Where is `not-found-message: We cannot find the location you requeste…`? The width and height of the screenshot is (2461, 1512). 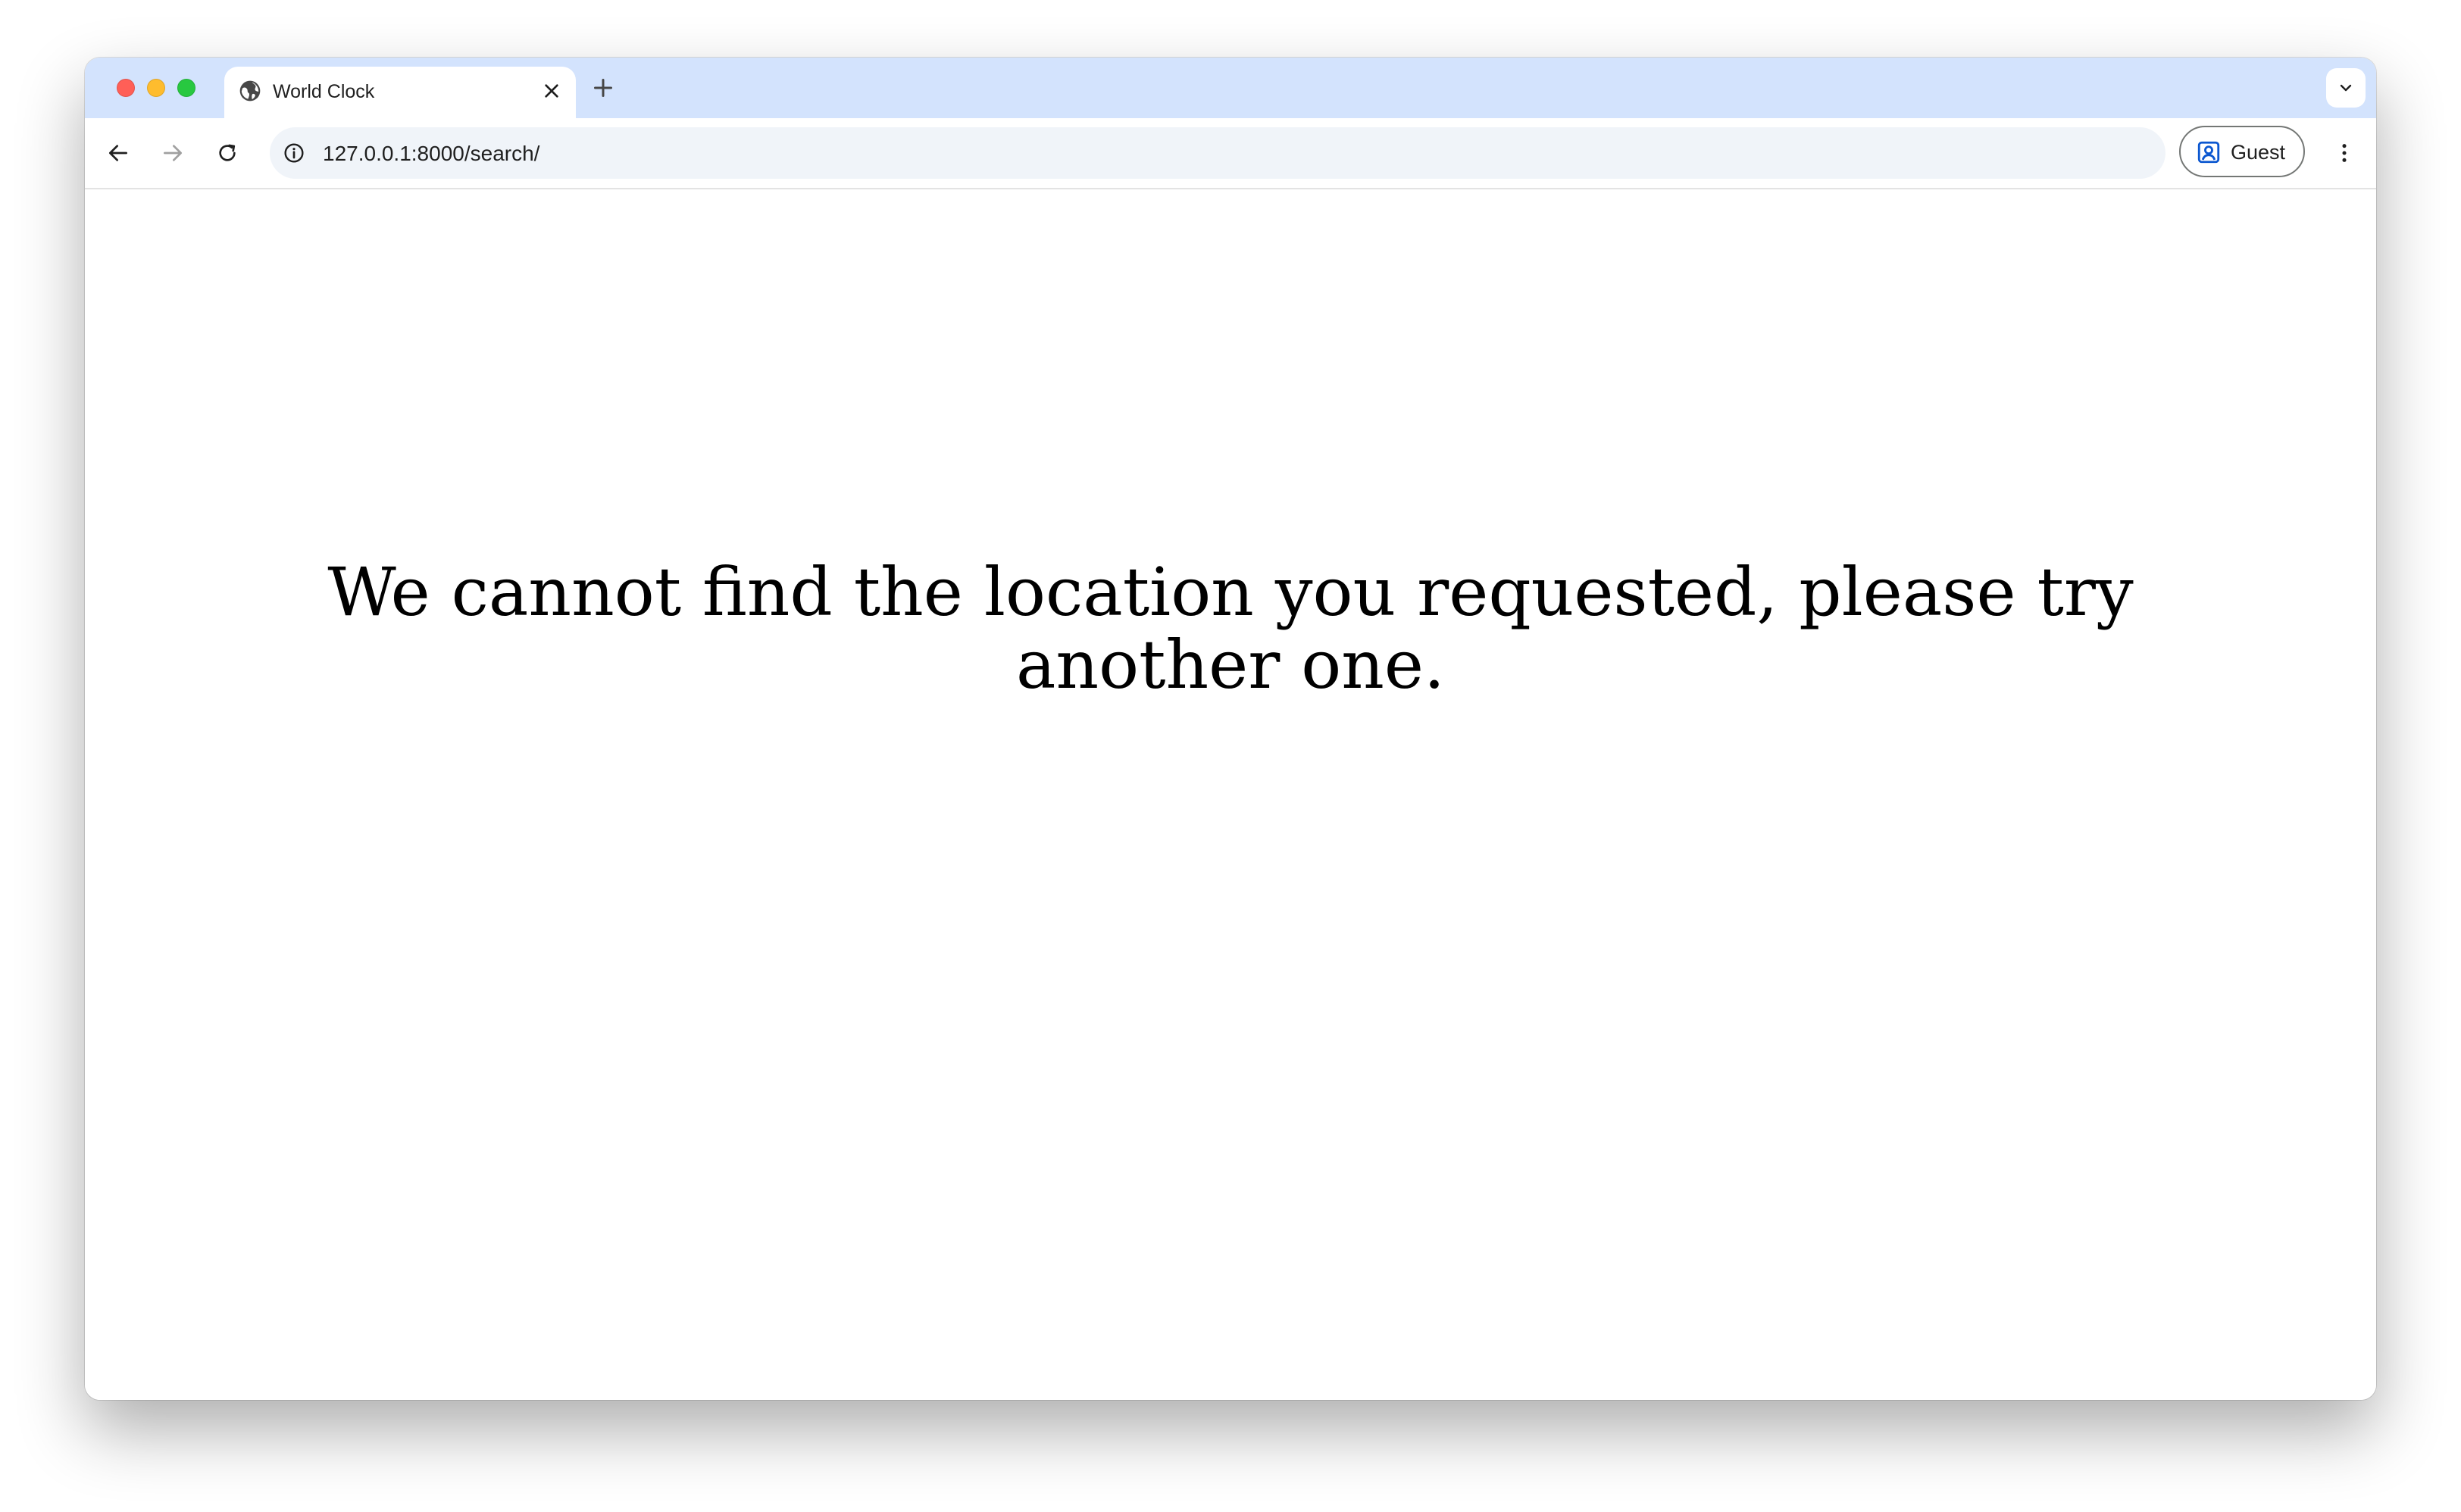 not-found-message: We cannot find the location you requeste… is located at coordinates (1231, 628).